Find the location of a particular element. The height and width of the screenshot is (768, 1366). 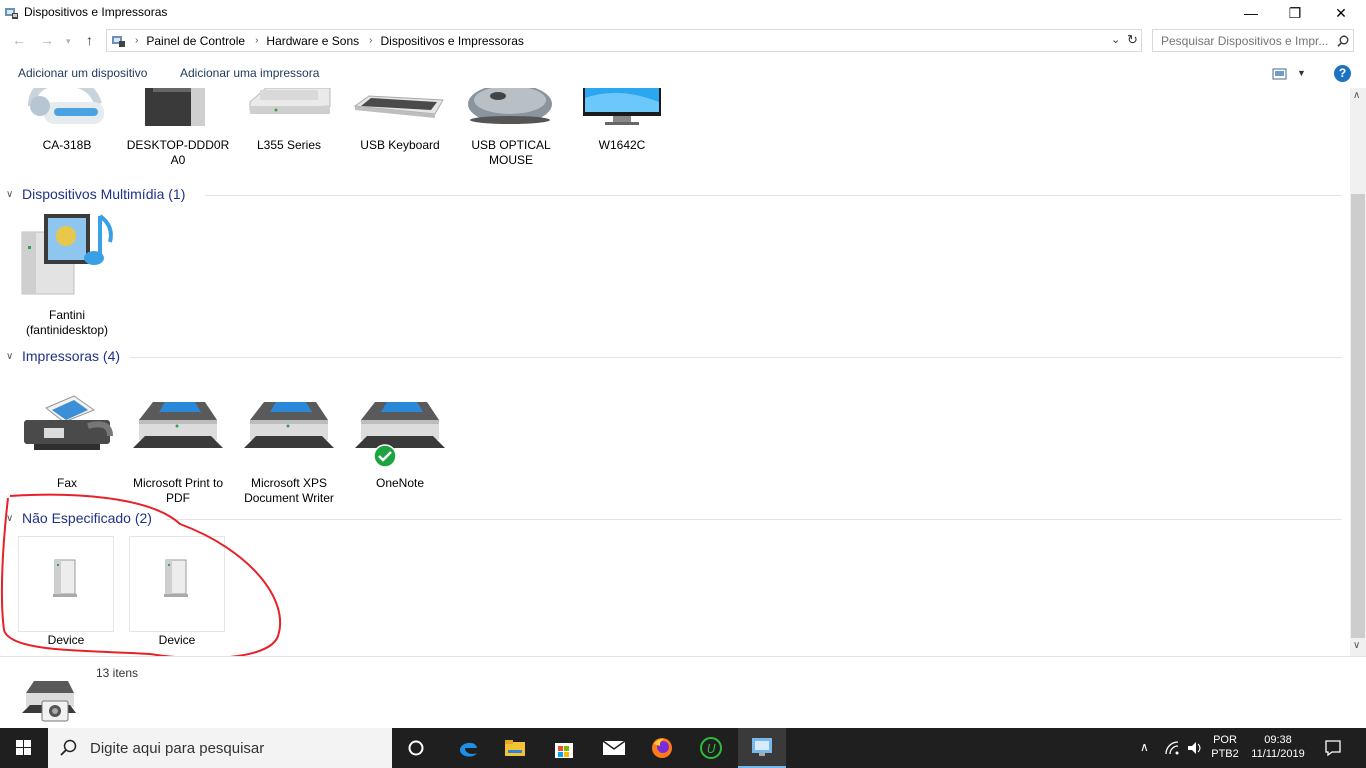

keyboard-layout: PTB2 is located at coordinates (1225, 754).